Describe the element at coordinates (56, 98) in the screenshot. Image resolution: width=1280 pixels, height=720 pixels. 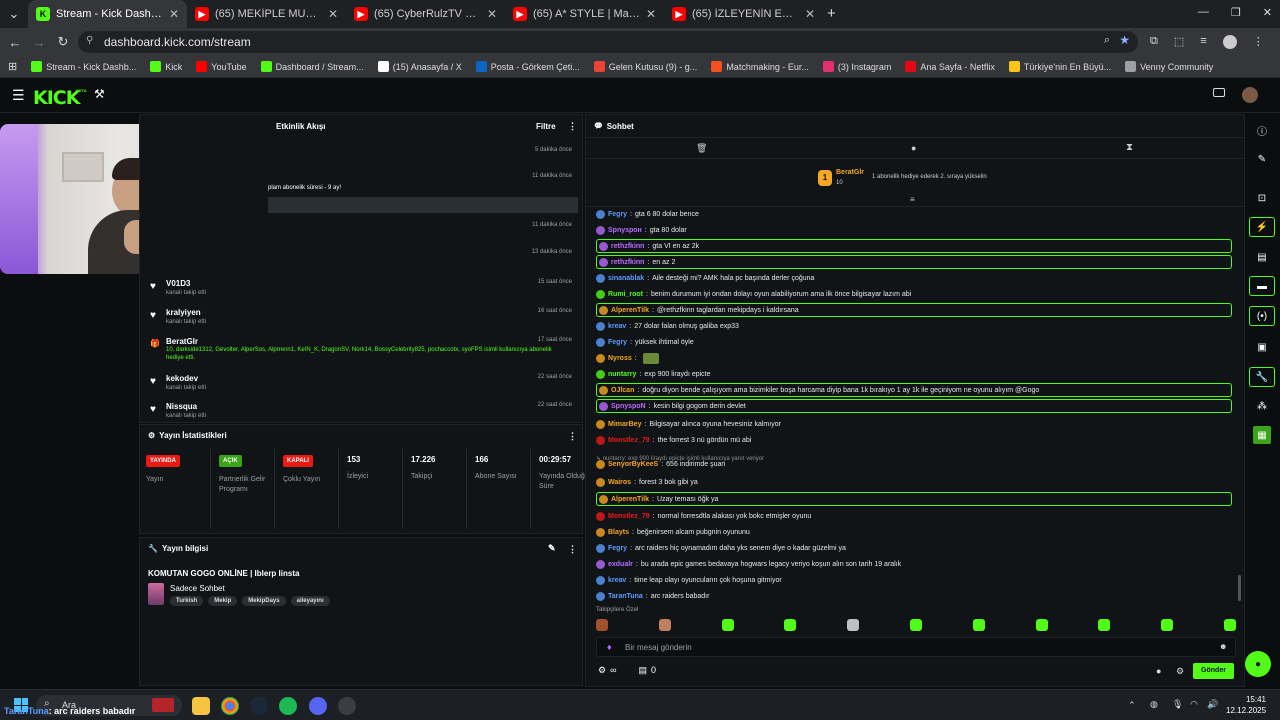
I see `kick-logo: KICK` at that location.